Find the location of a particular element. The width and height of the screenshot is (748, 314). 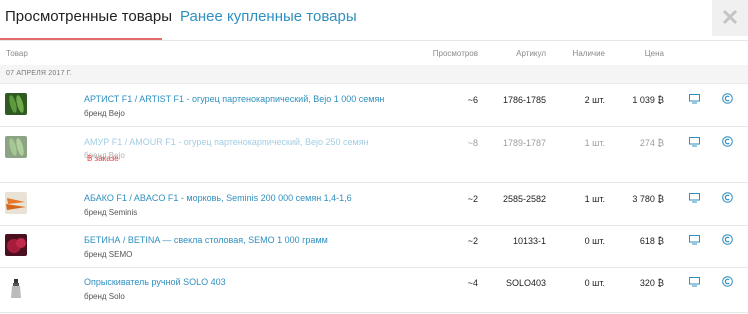

close-button is located at coordinates (730, 18).